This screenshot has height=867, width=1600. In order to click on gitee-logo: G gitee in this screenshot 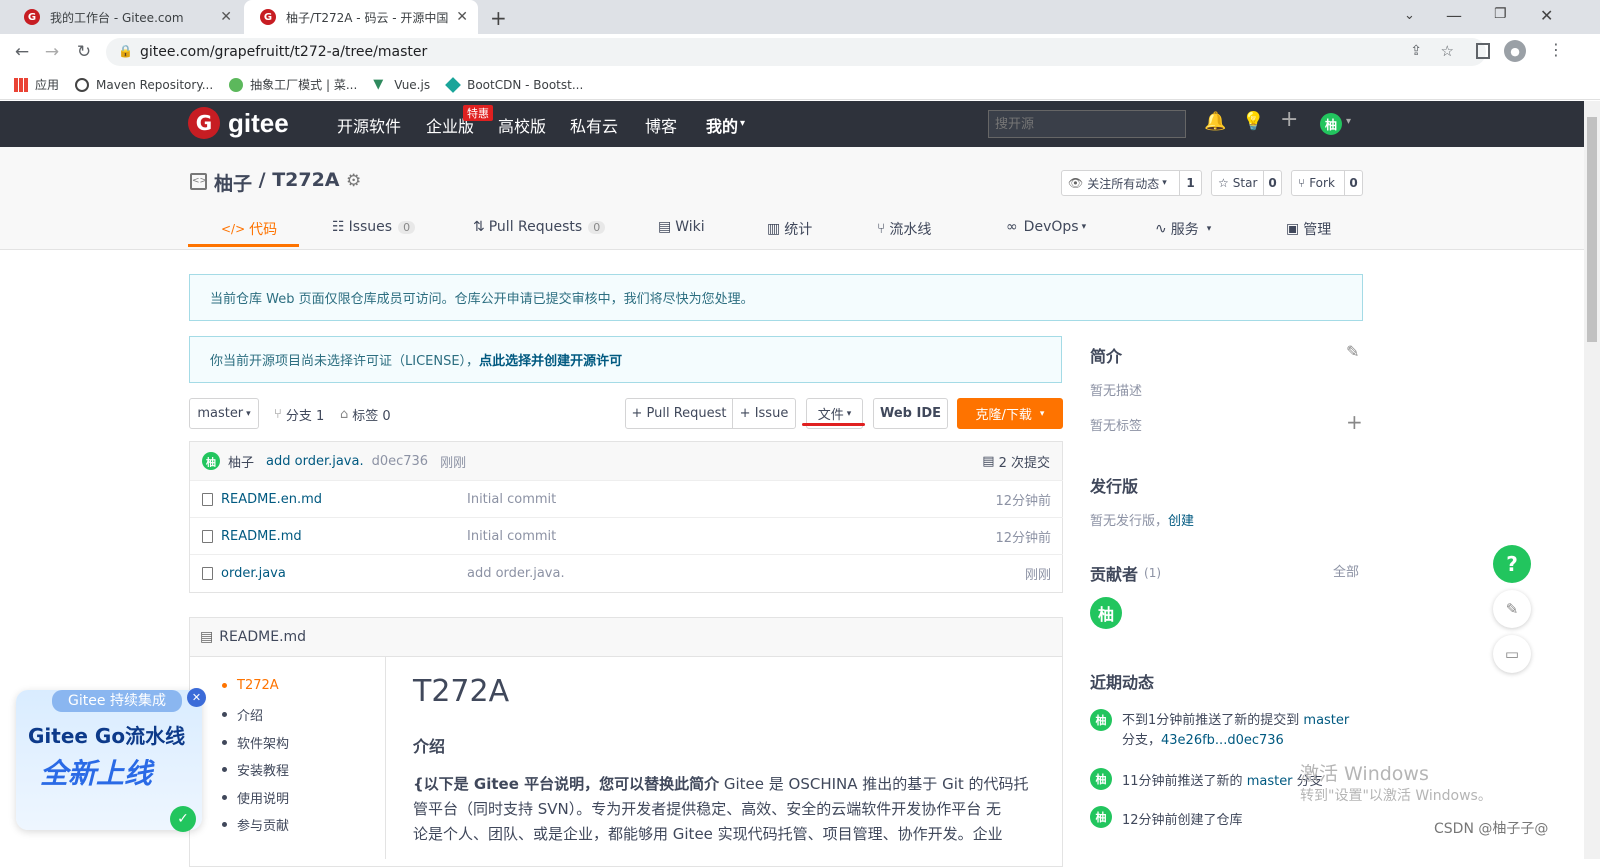, I will do `click(238, 123)`.